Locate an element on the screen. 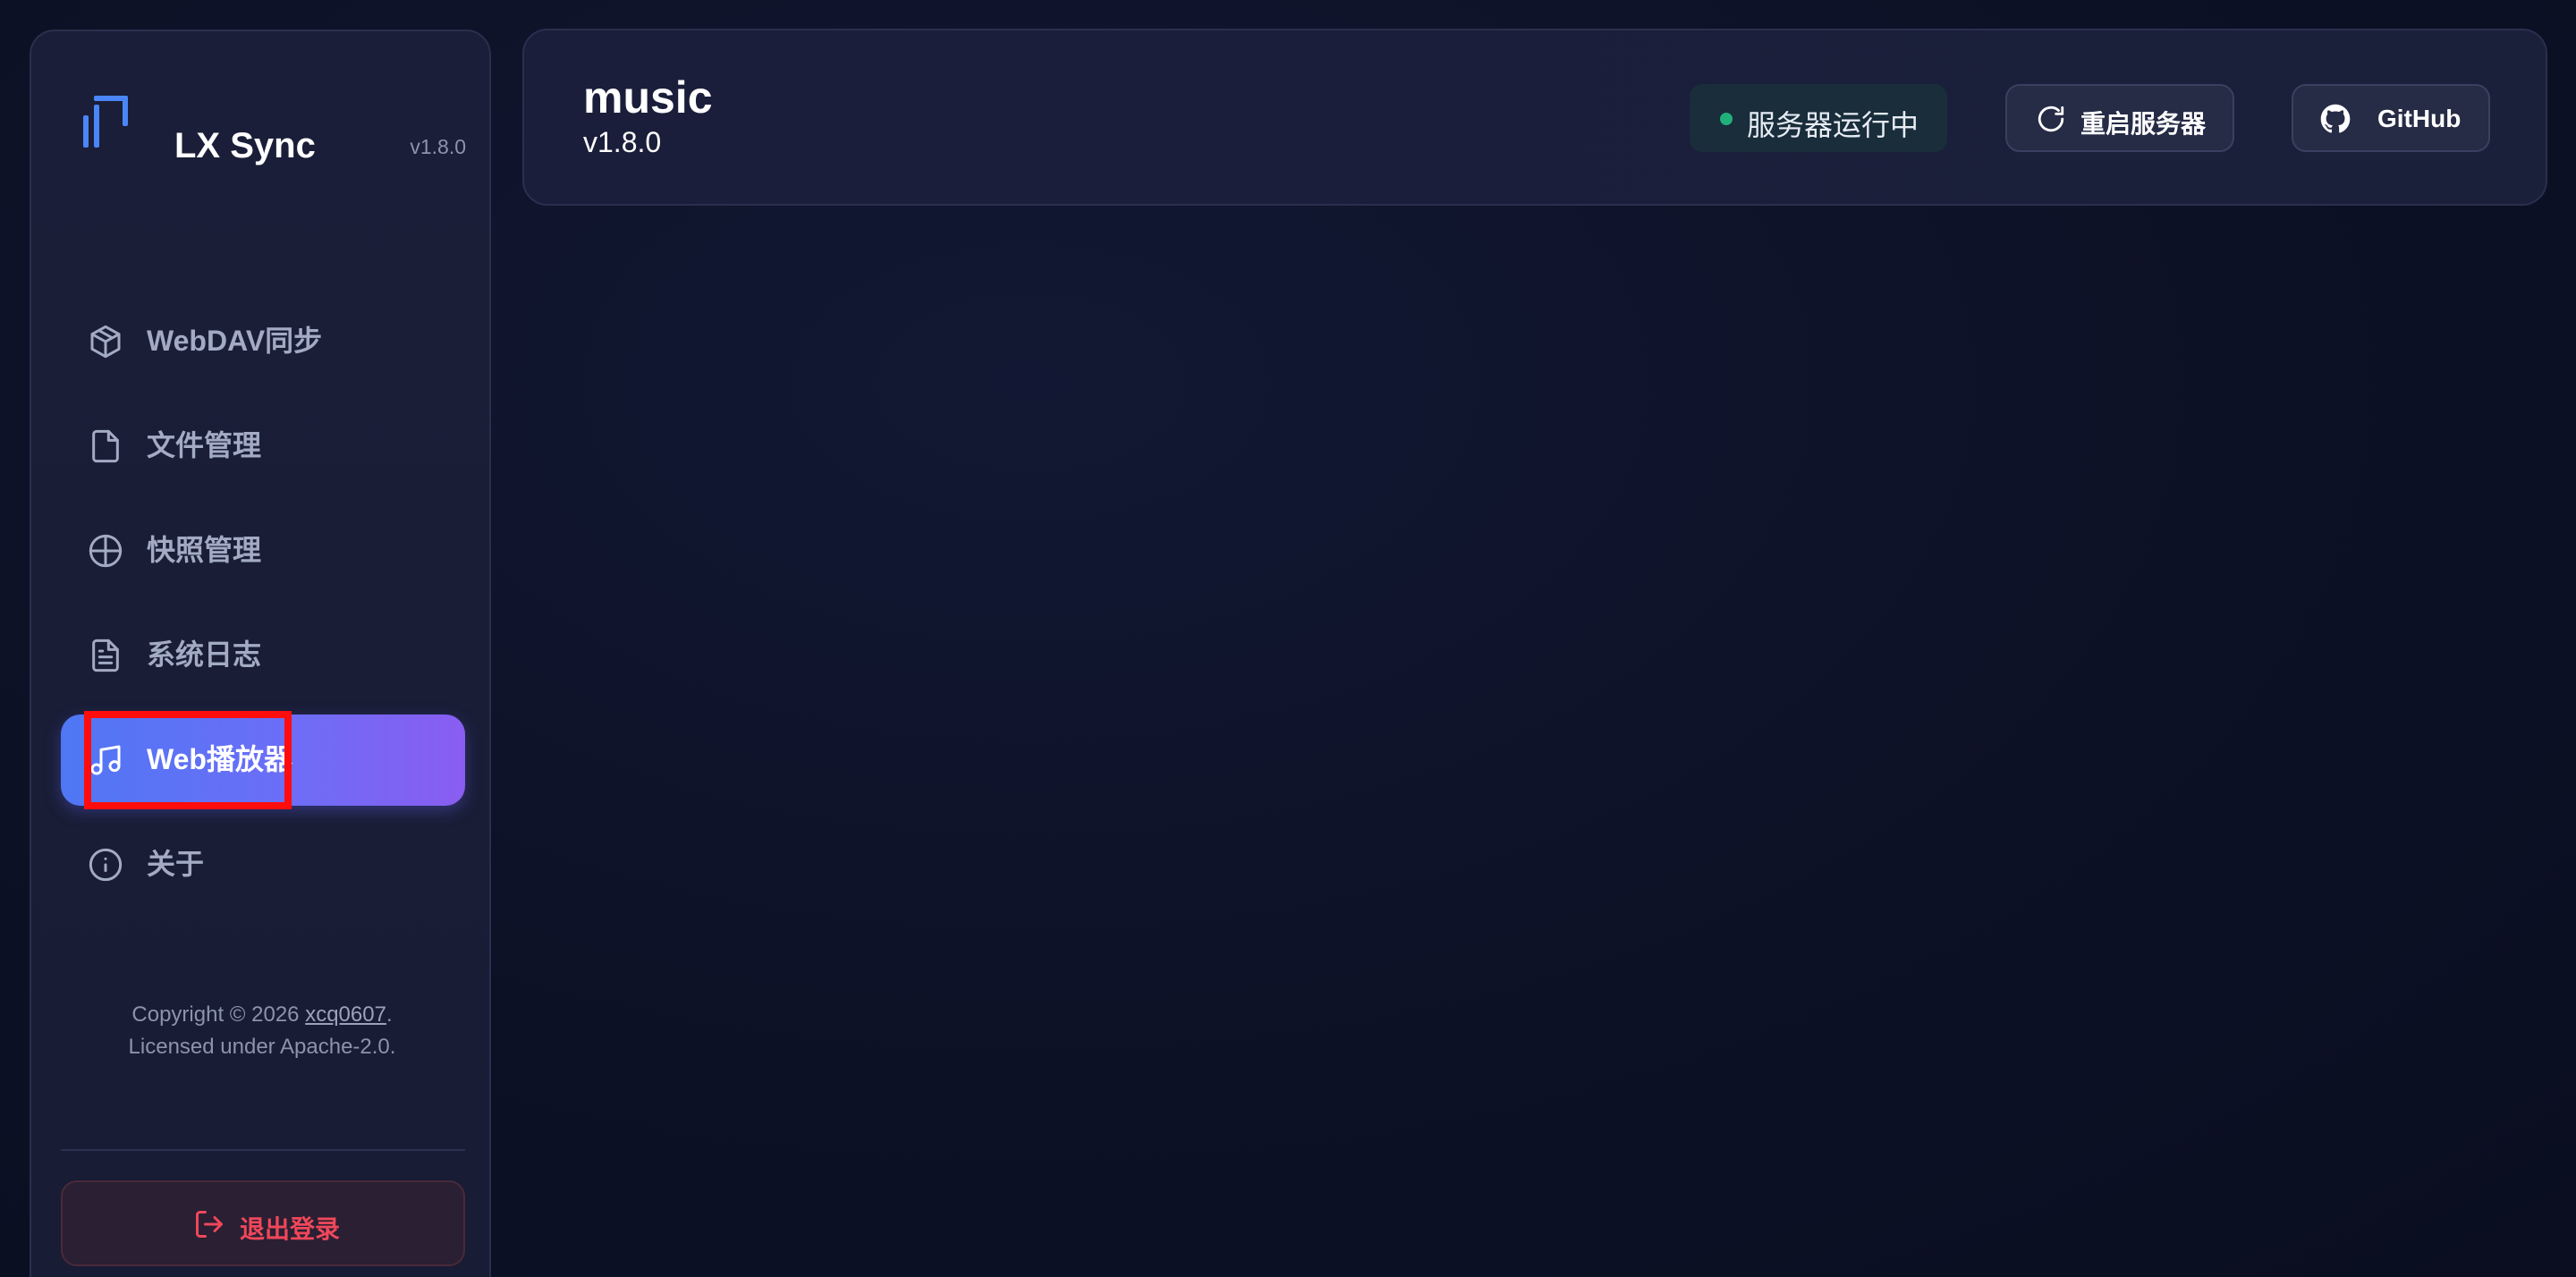 The width and height of the screenshot is (2576, 1277). sidebar-item-snapshot-management: 快照管理 is located at coordinates (263, 550).